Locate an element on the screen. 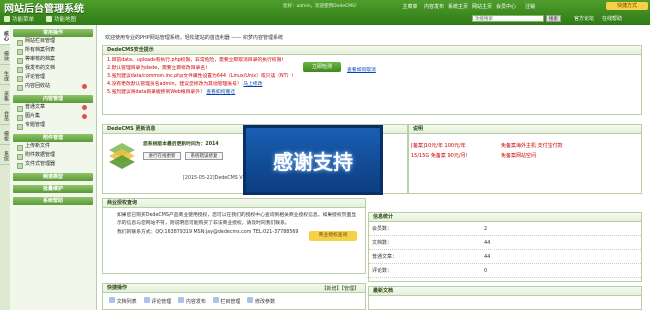 The width and height of the screenshot is (650, 310). group-attach: 附件管理 is located at coordinates (53, 138).